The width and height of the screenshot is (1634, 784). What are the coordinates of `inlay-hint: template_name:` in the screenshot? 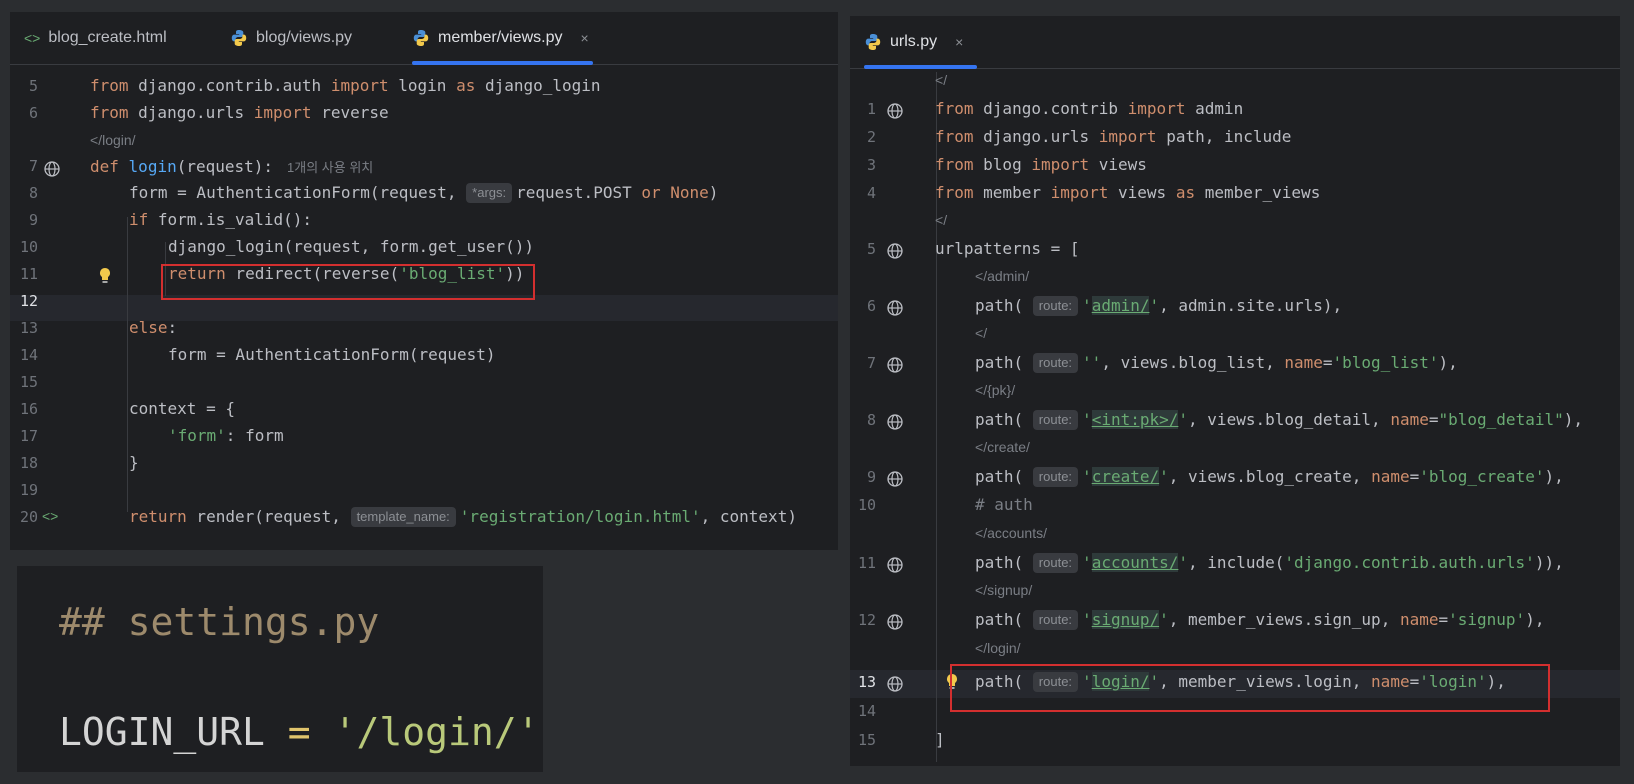 It's located at (403, 517).